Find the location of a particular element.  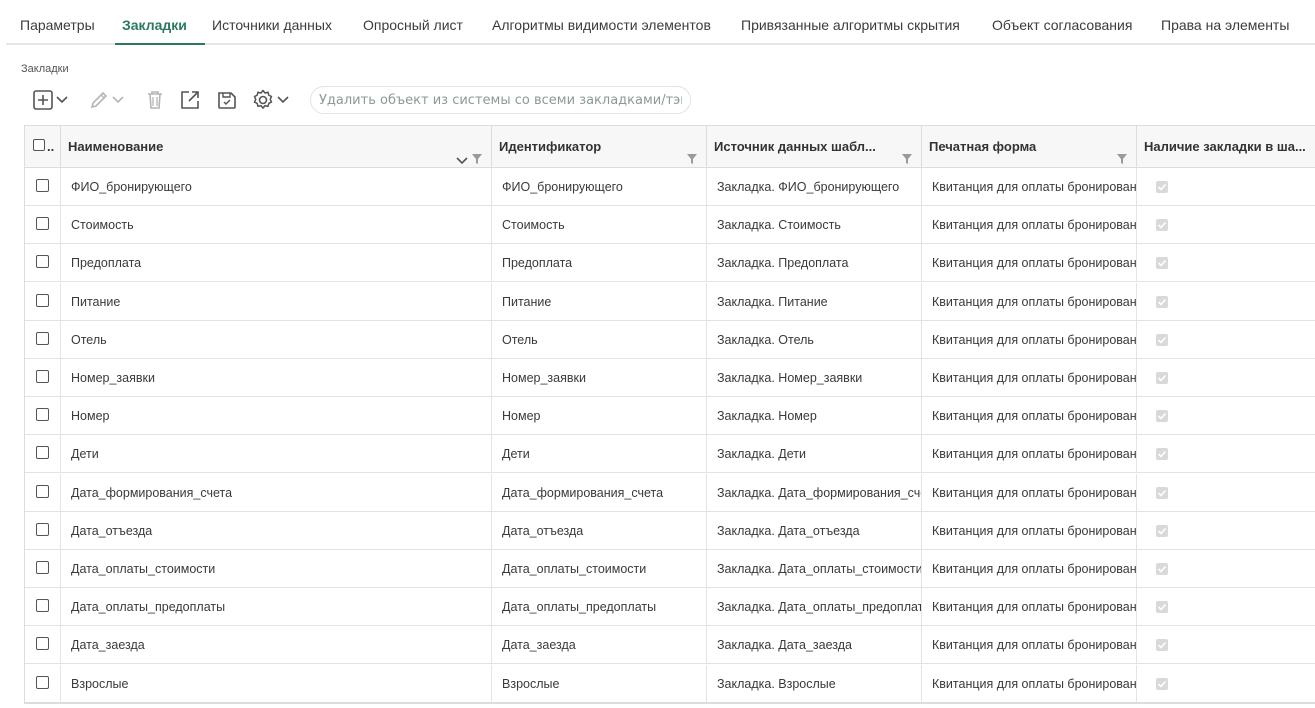

column-header-name: Наименование is located at coordinates (276, 146).